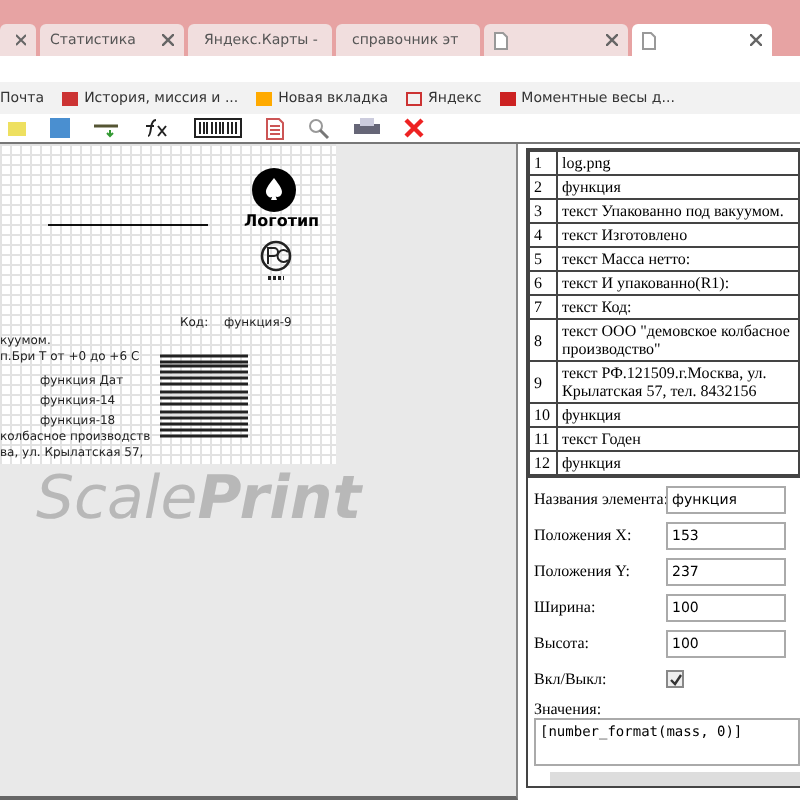 This screenshot has width=800, height=800. What do you see at coordinates (218, 128) in the screenshot?
I see `barcode-icon` at bounding box center [218, 128].